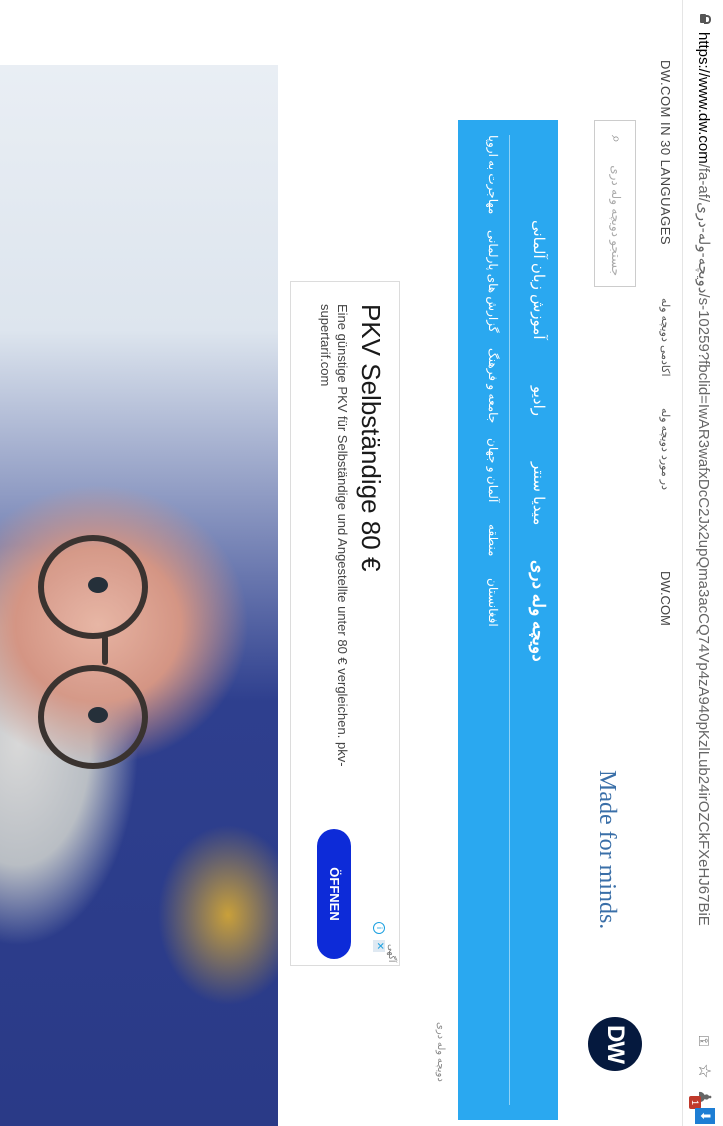 This screenshot has width=723, height=1126. Describe the element at coordinates (370, 437) in the screenshot. I see `ad-title: PKV Selbständige 80 €` at that location.